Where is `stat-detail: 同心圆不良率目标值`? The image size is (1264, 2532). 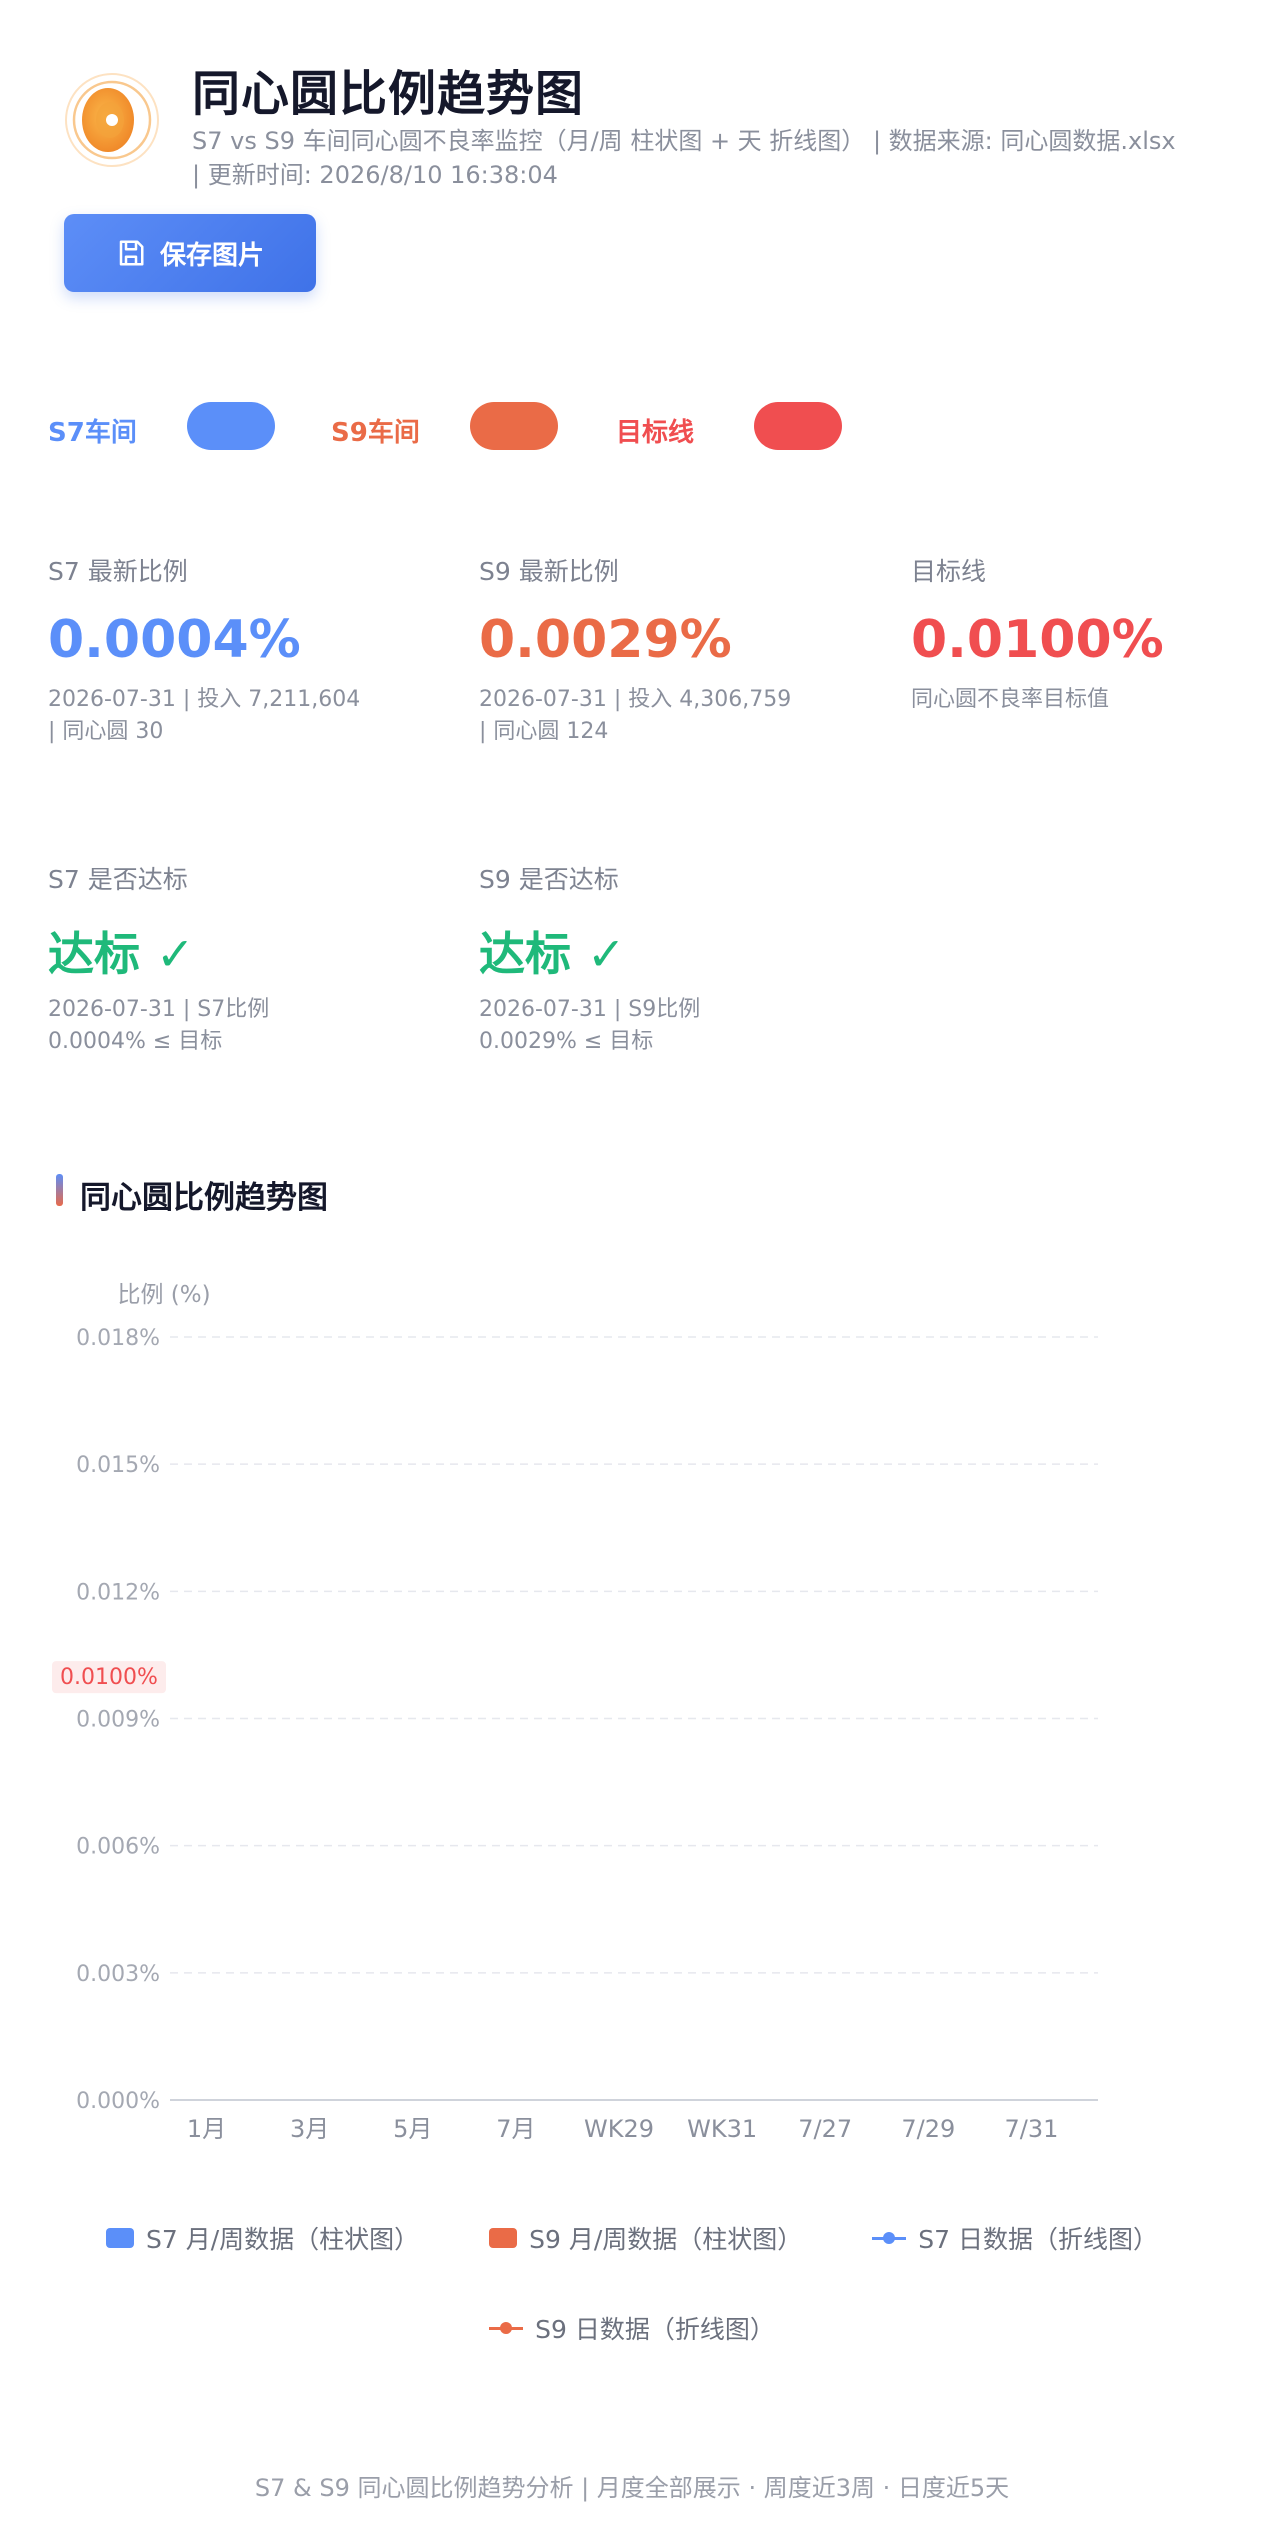
stat-detail: 同心圆不良率目标值 is located at coordinates (1010, 699).